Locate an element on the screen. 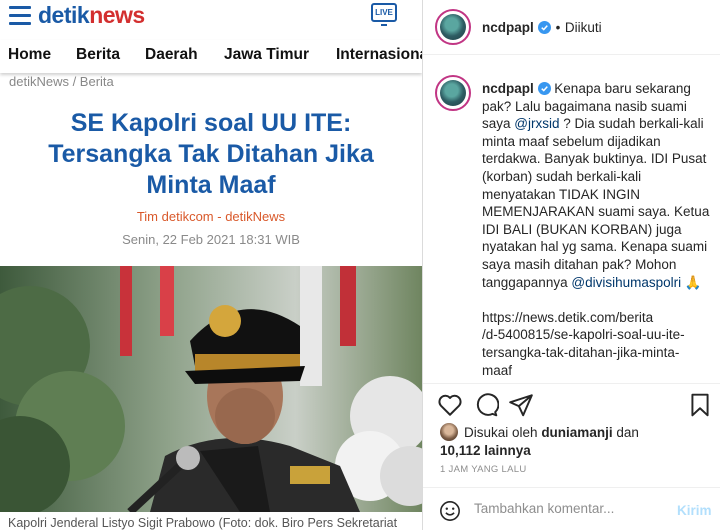  headline-line-2: Tersangka Tak Ditahan Jika is located at coordinates (211, 154).